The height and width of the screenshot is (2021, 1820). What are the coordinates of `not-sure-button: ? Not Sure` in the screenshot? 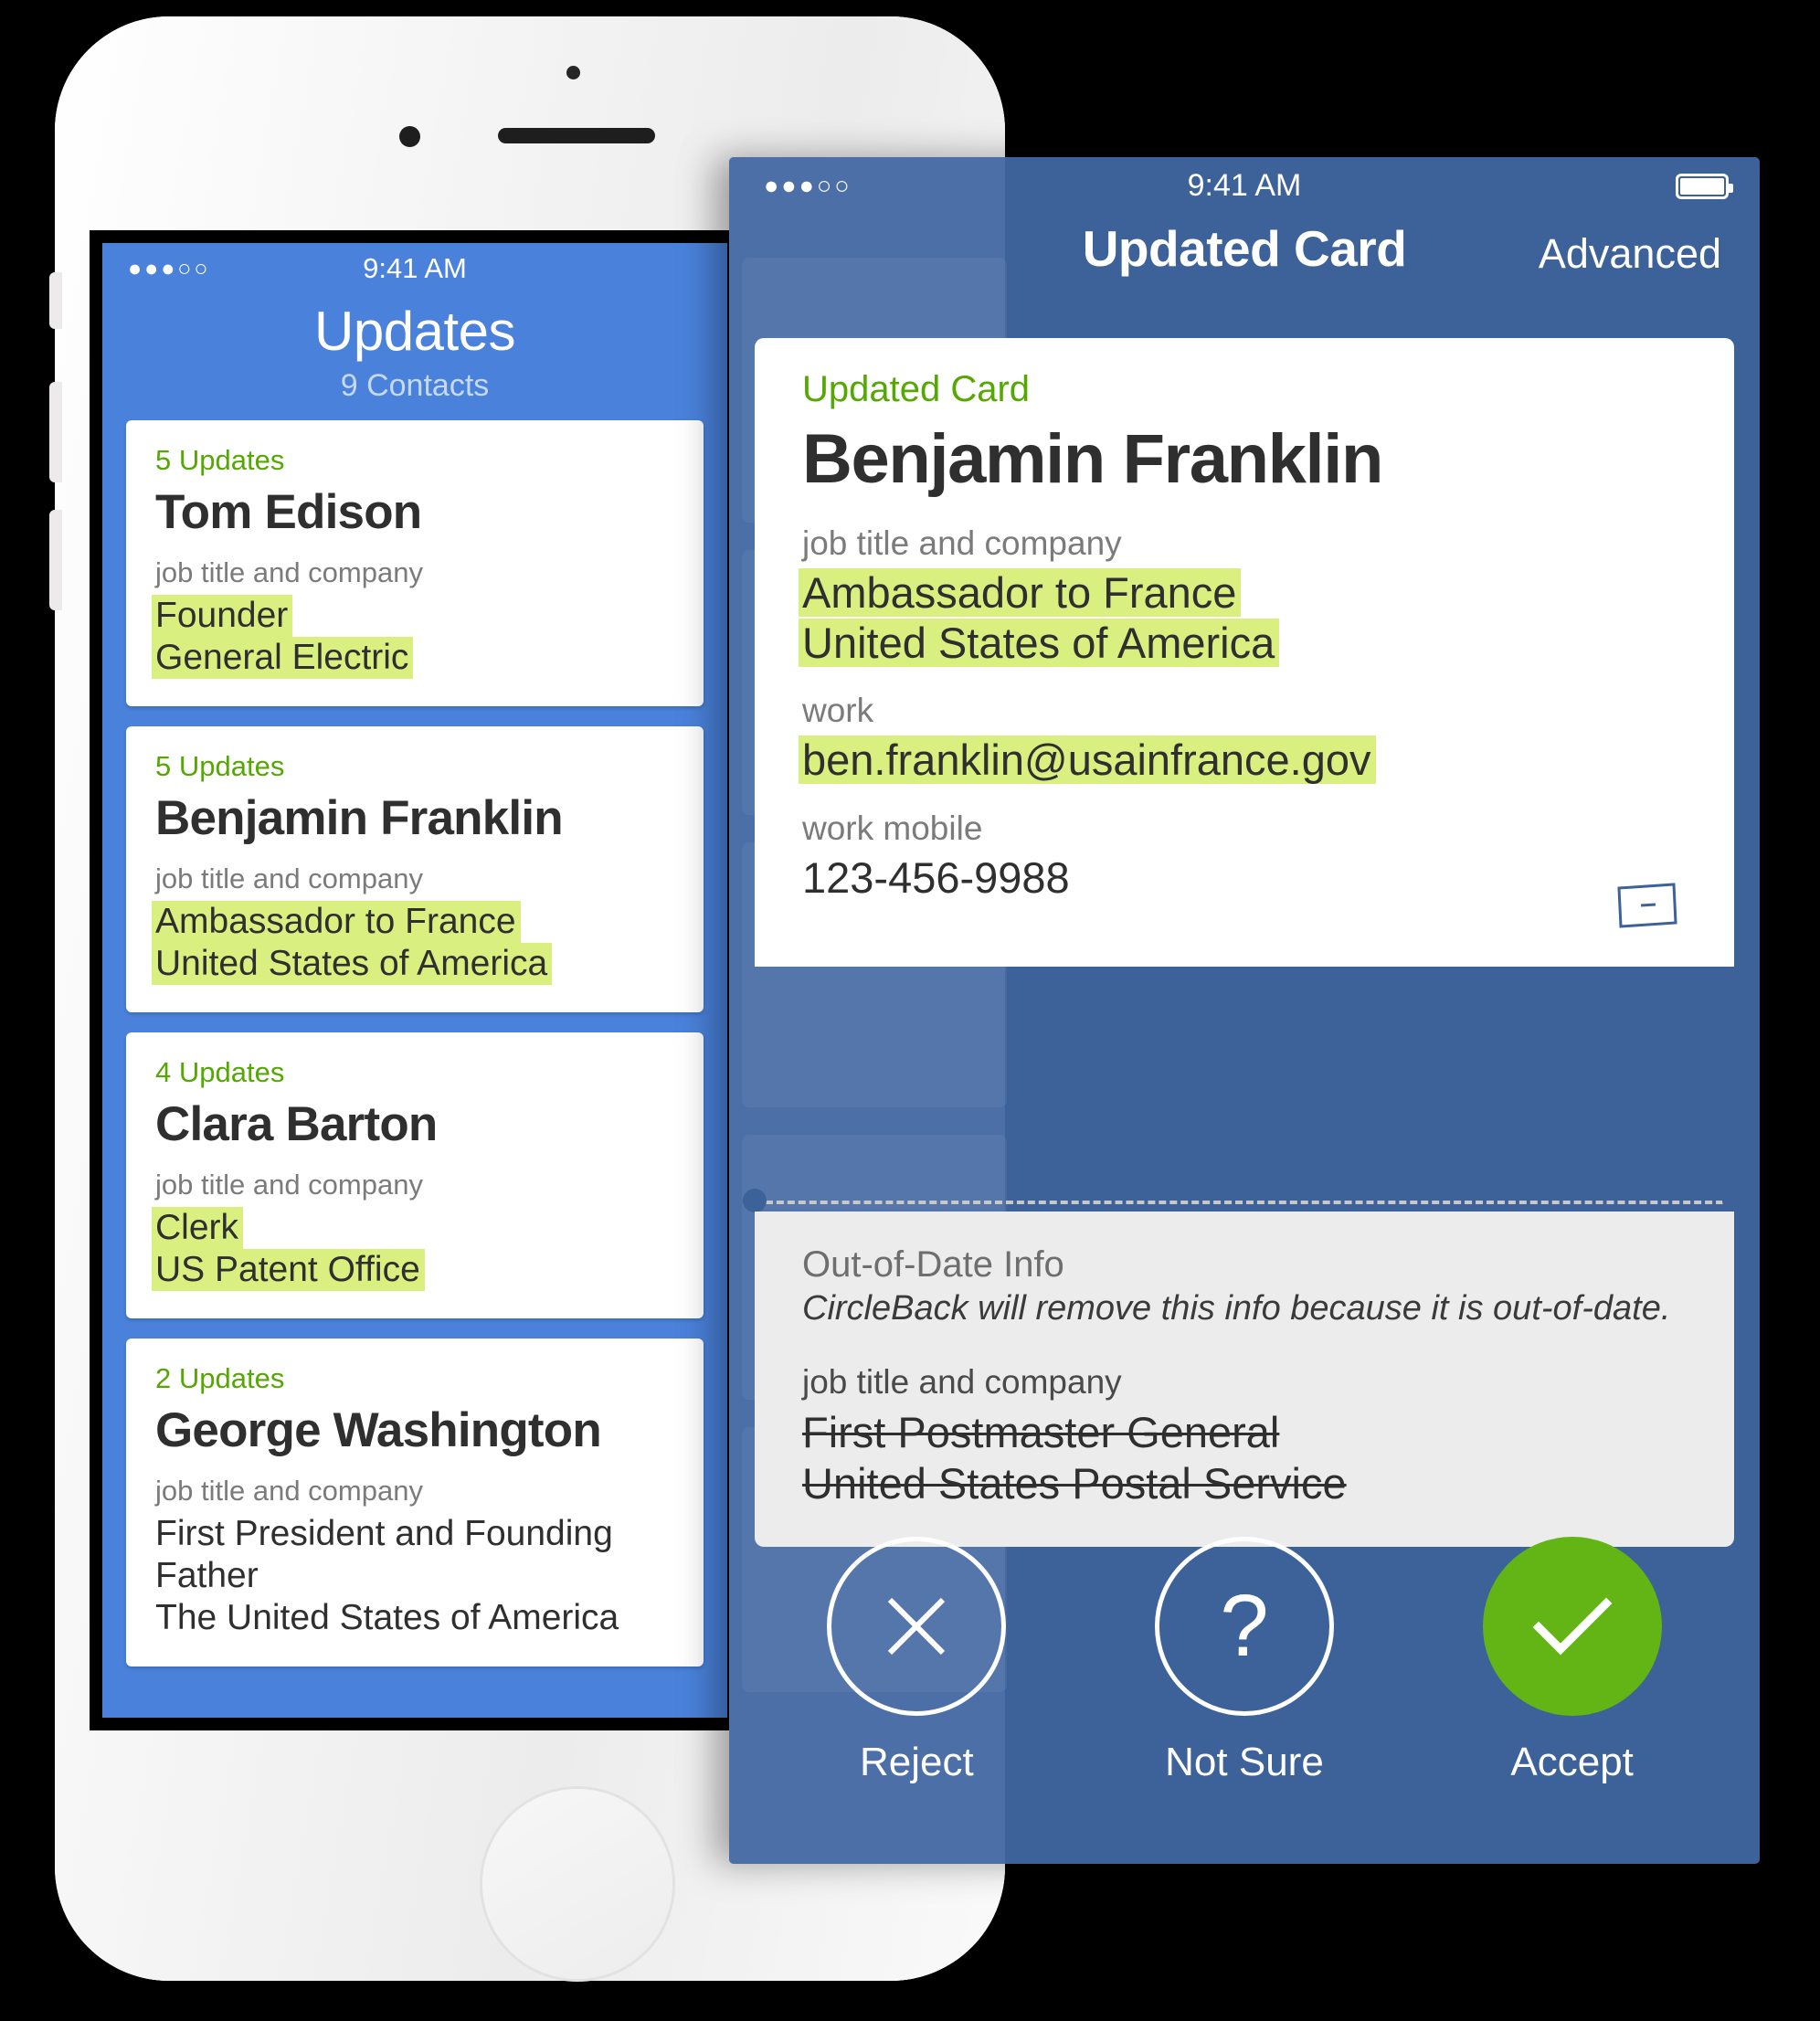 It's located at (1244, 1661).